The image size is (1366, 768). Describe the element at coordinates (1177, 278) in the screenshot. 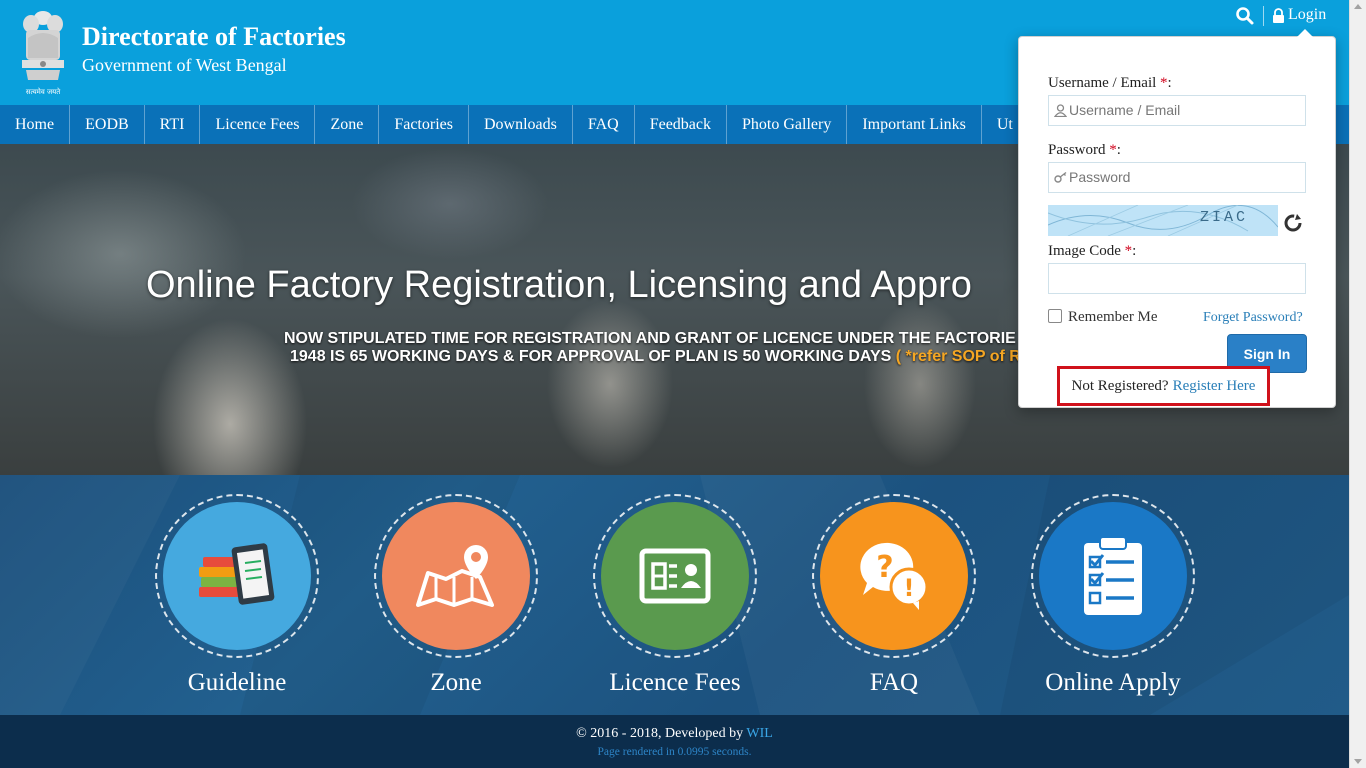

I see `image-code-field` at that location.